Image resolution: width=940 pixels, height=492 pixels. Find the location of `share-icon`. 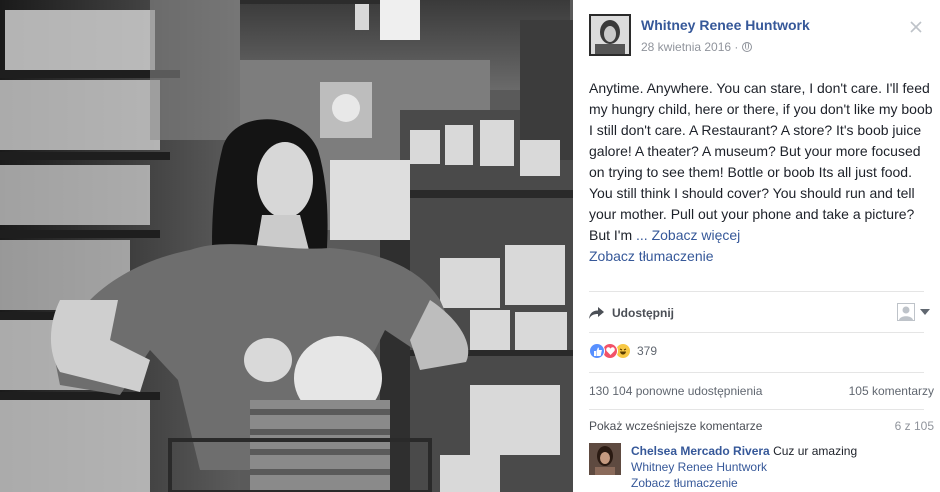

share-icon is located at coordinates (596, 313).